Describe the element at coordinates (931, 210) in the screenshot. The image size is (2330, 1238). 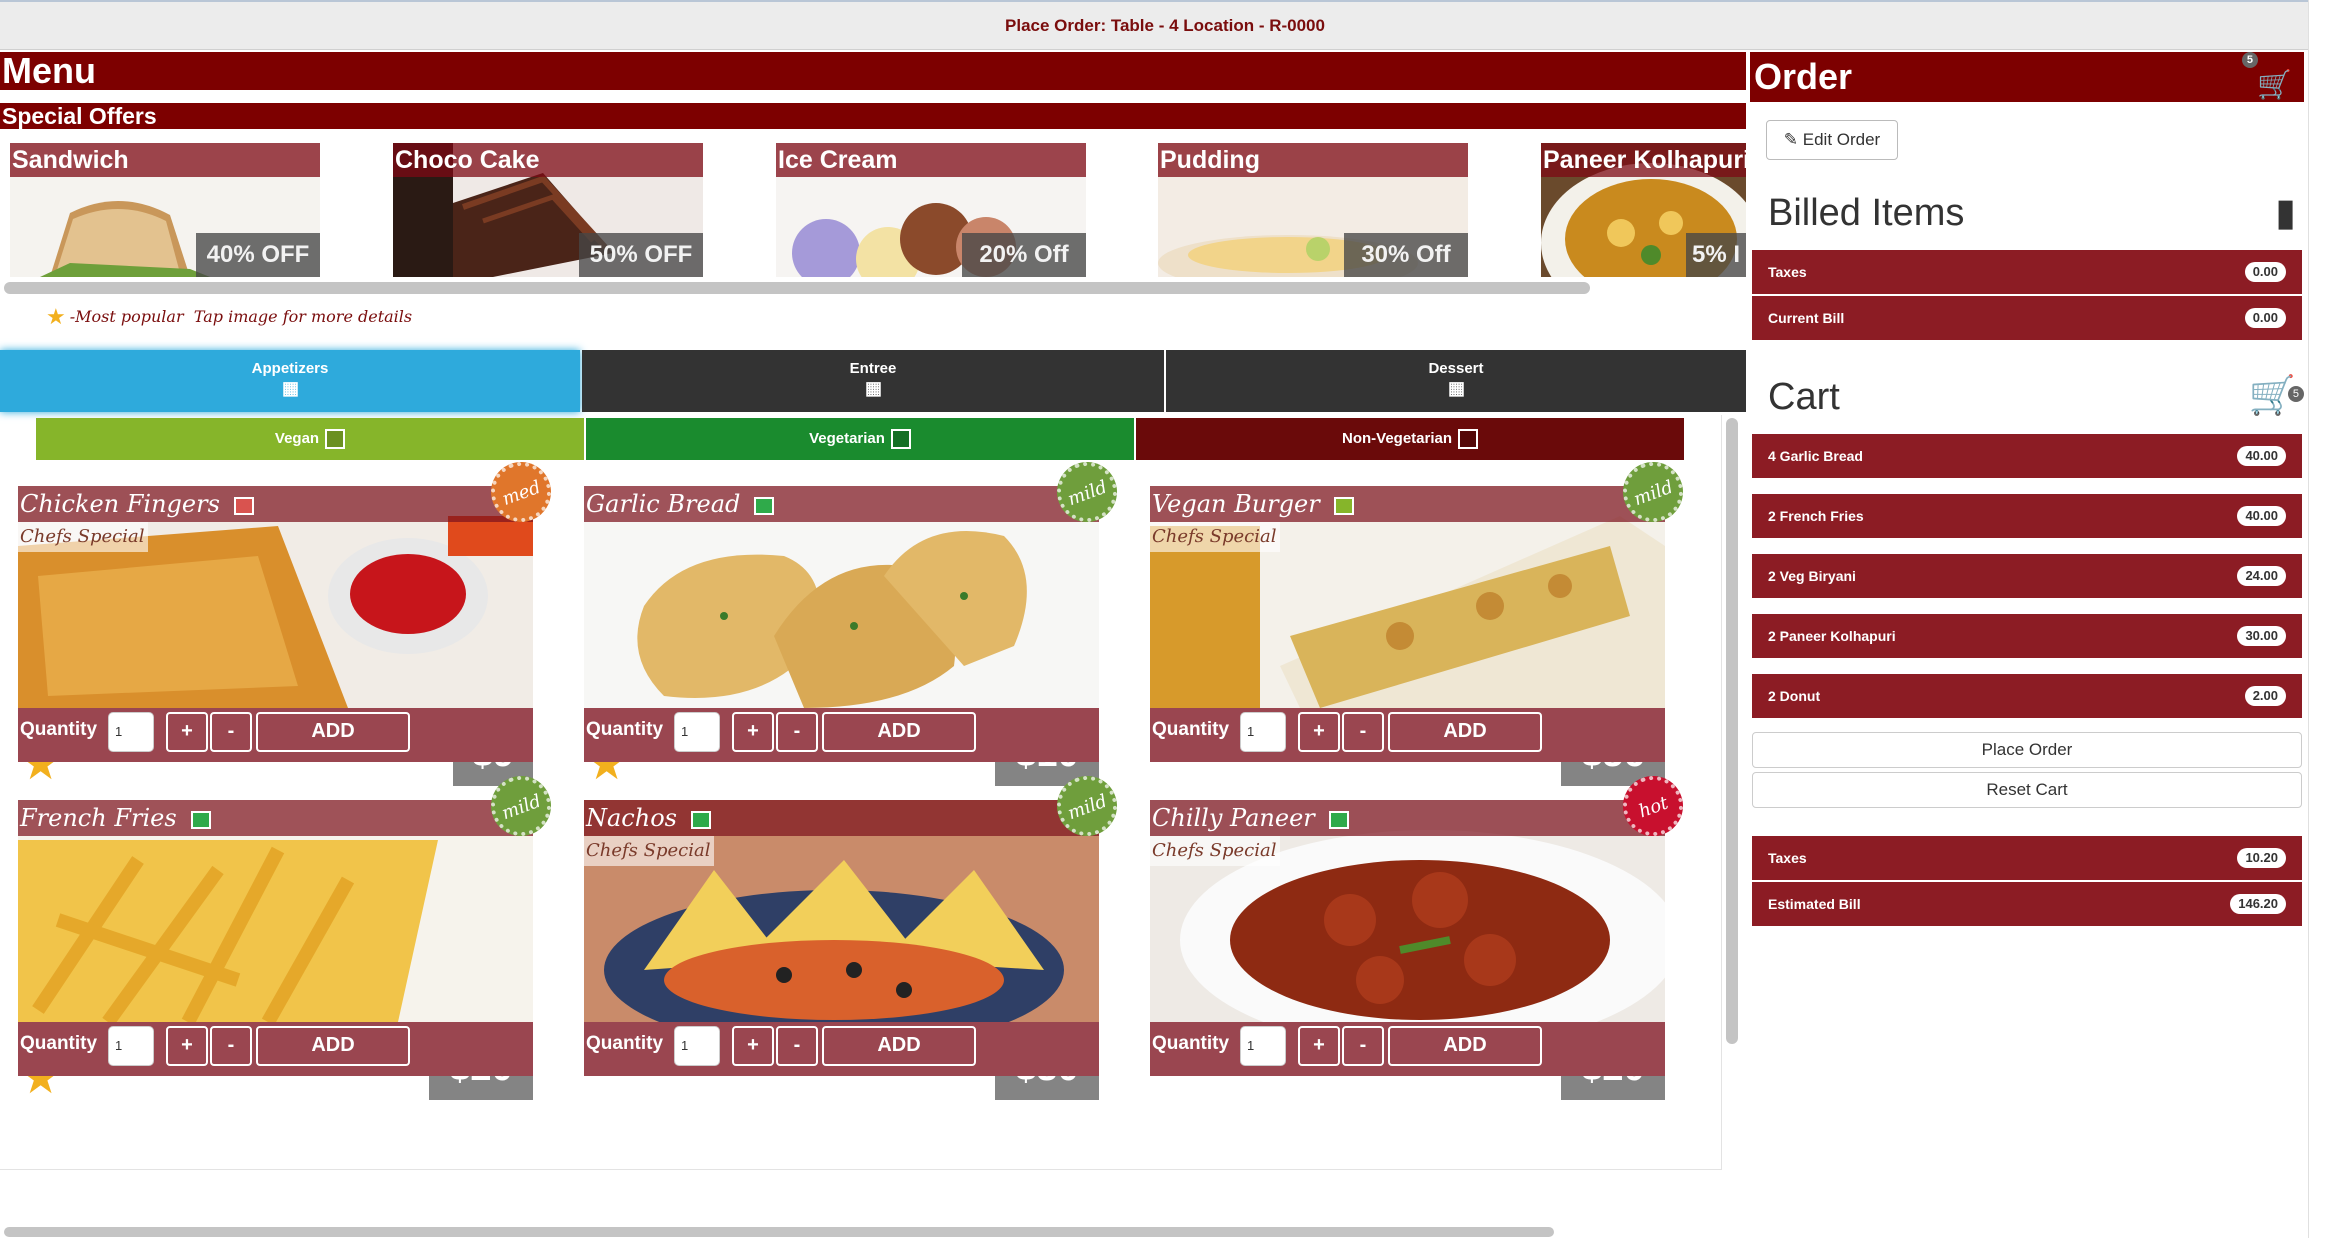
I see `offer-card-ice-cream: Ice Cream 20% Off` at that location.